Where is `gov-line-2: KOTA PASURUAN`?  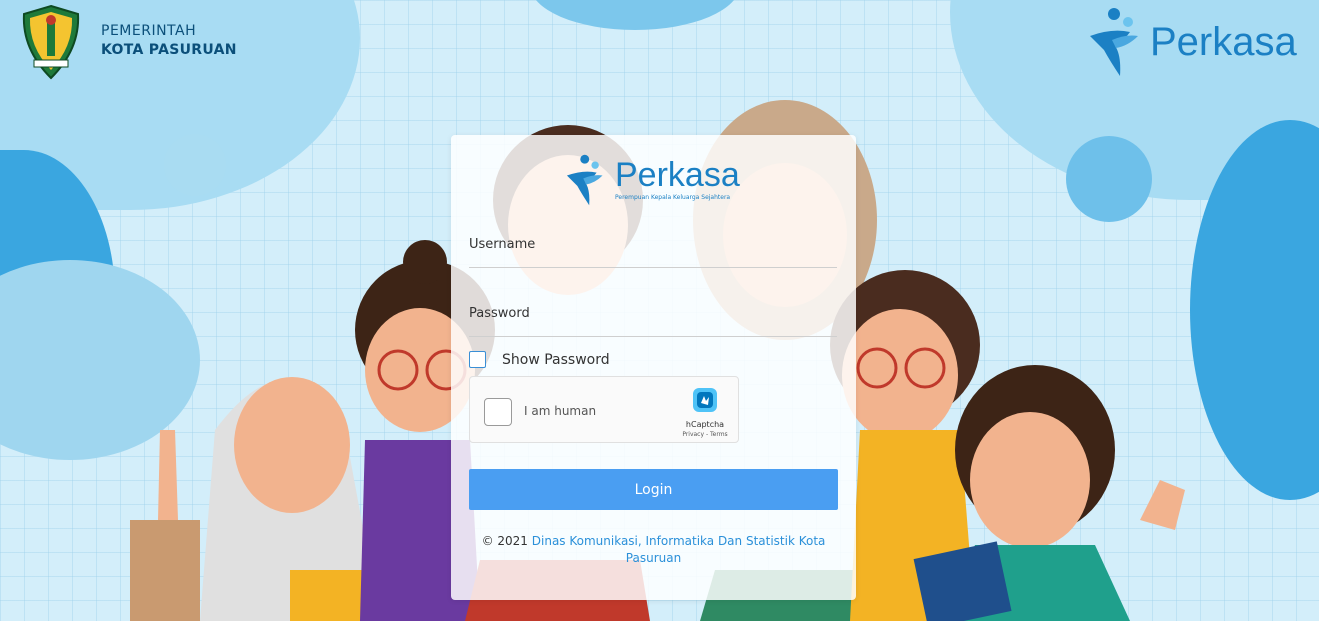
gov-line-2: KOTA PASURUAN is located at coordinates (169, 50).